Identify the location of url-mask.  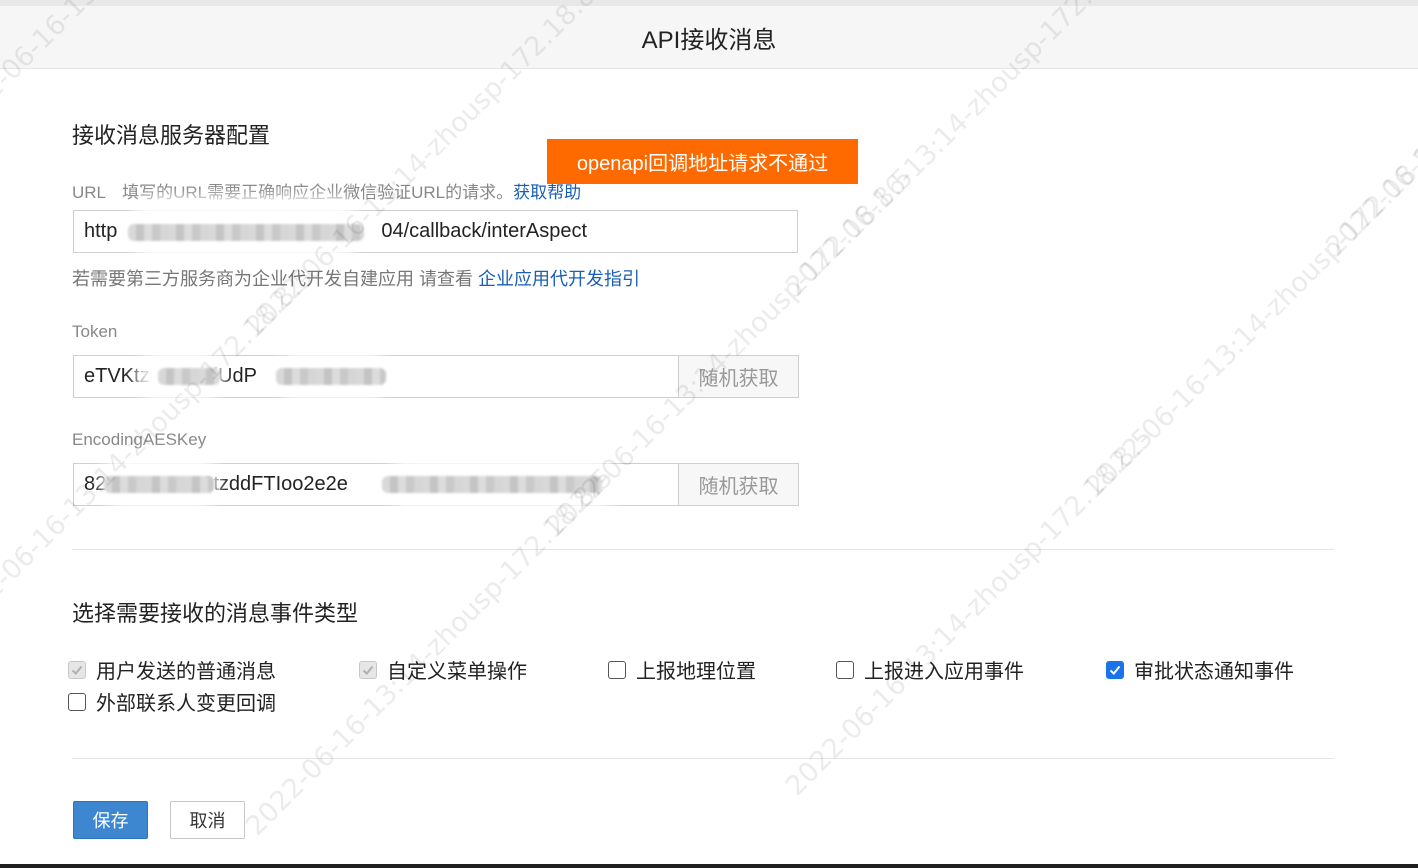
(246, 232).